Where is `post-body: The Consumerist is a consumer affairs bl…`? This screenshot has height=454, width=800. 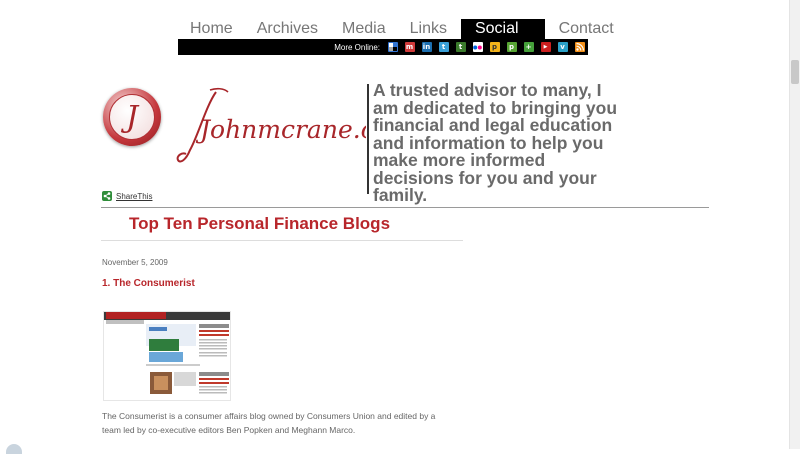 post-body: The Consumerist is a consumer affairs bl… is located at coordinates (287, 423).